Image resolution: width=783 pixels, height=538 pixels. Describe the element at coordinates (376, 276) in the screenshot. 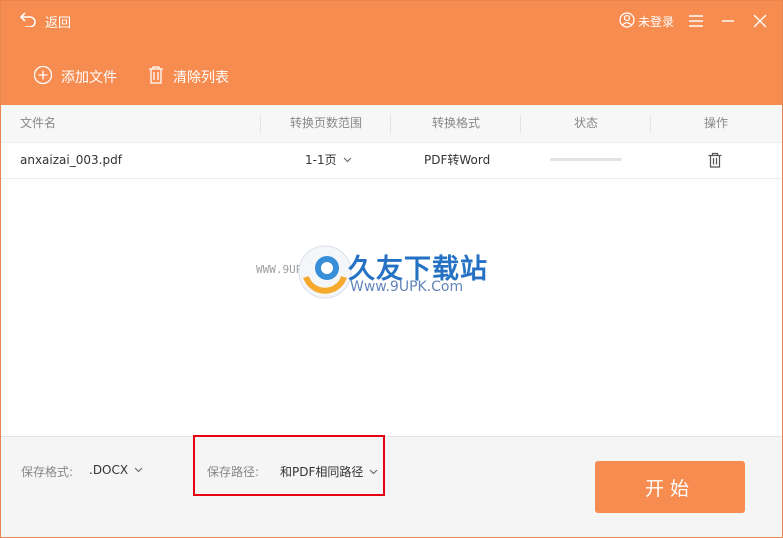

I see `watermark: WWW.9UPK.COM 久友下载站 Www.9UPK.Com` at that location.